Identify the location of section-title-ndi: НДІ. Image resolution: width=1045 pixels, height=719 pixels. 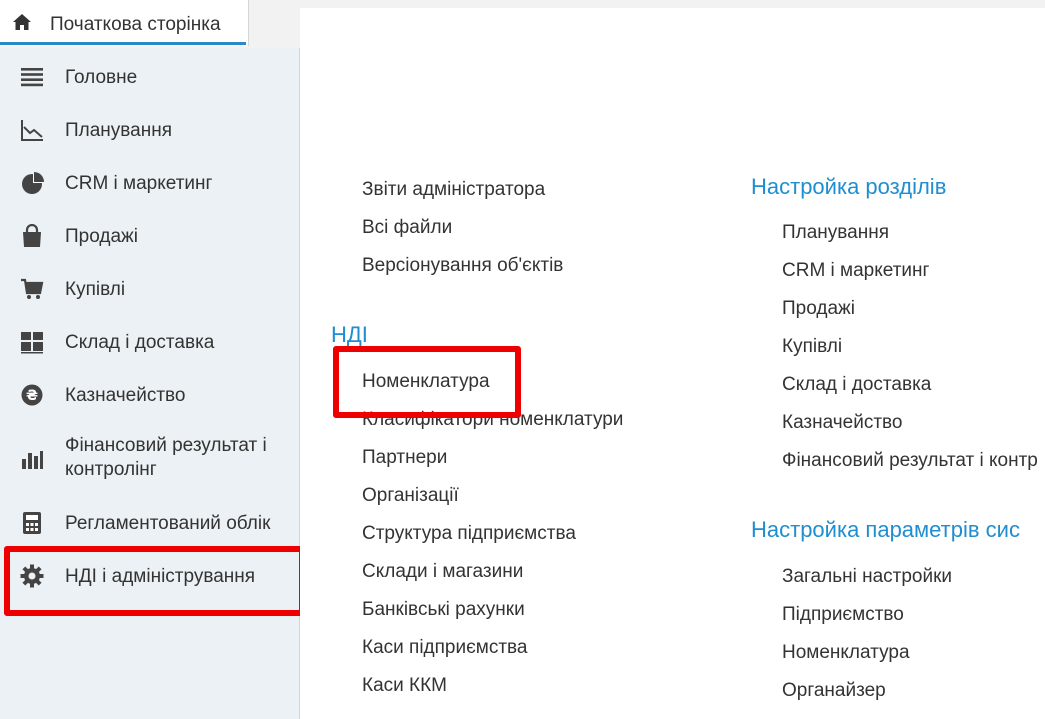
(349, 334).